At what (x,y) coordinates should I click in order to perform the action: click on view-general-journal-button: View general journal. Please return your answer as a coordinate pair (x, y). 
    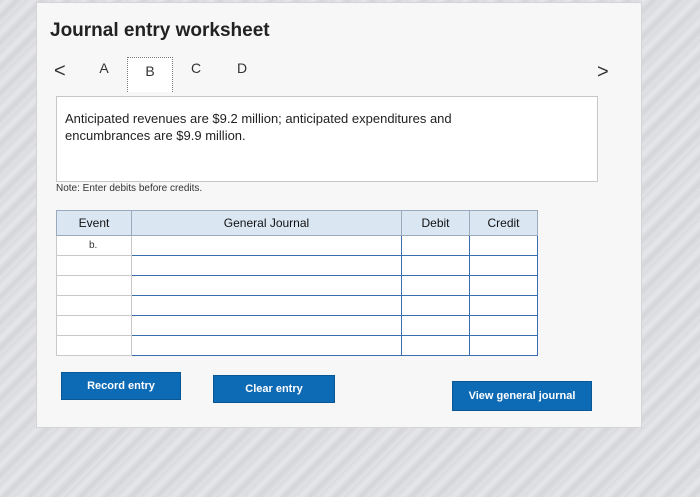
    Looking at the image, I should click on (522, 396).